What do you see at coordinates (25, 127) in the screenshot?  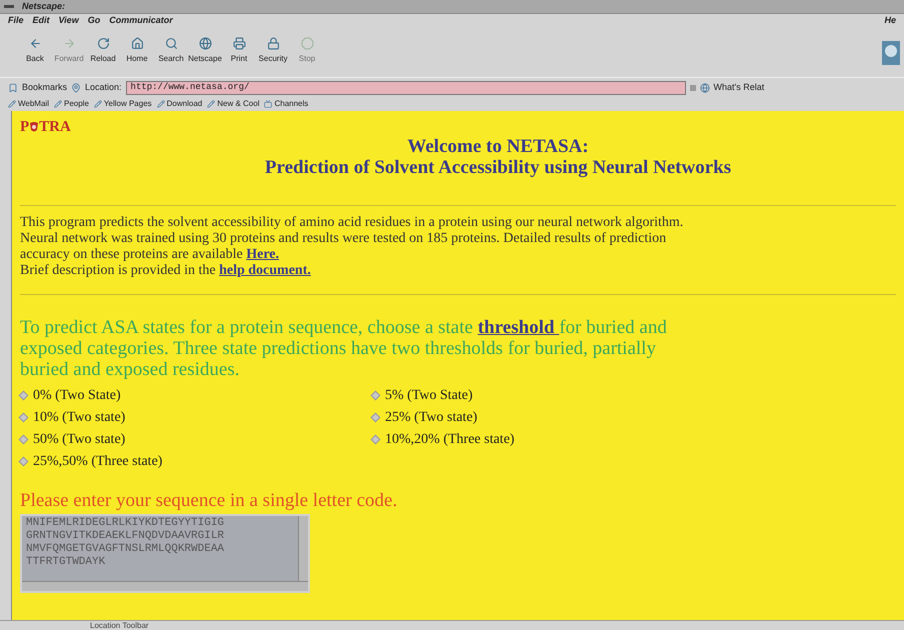 I see `logo-text: P` at bounding box center [25, 127].